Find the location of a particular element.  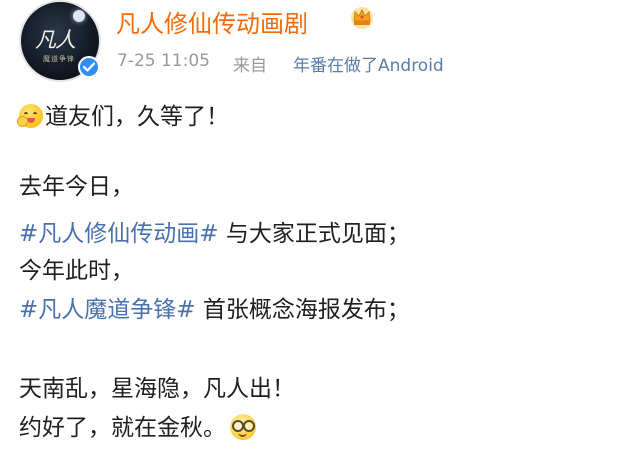

post-line-4: 今年此时， is located at coordinates (76, 271).